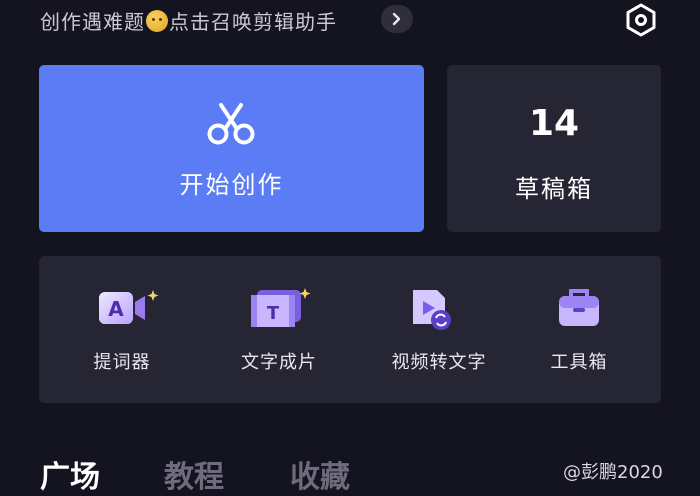  What do you see at coordinates (253, 22) in the screenshot?
I see `prompt-text-after: 点击召唤剪辑助手` at bounding box center [253, 22].